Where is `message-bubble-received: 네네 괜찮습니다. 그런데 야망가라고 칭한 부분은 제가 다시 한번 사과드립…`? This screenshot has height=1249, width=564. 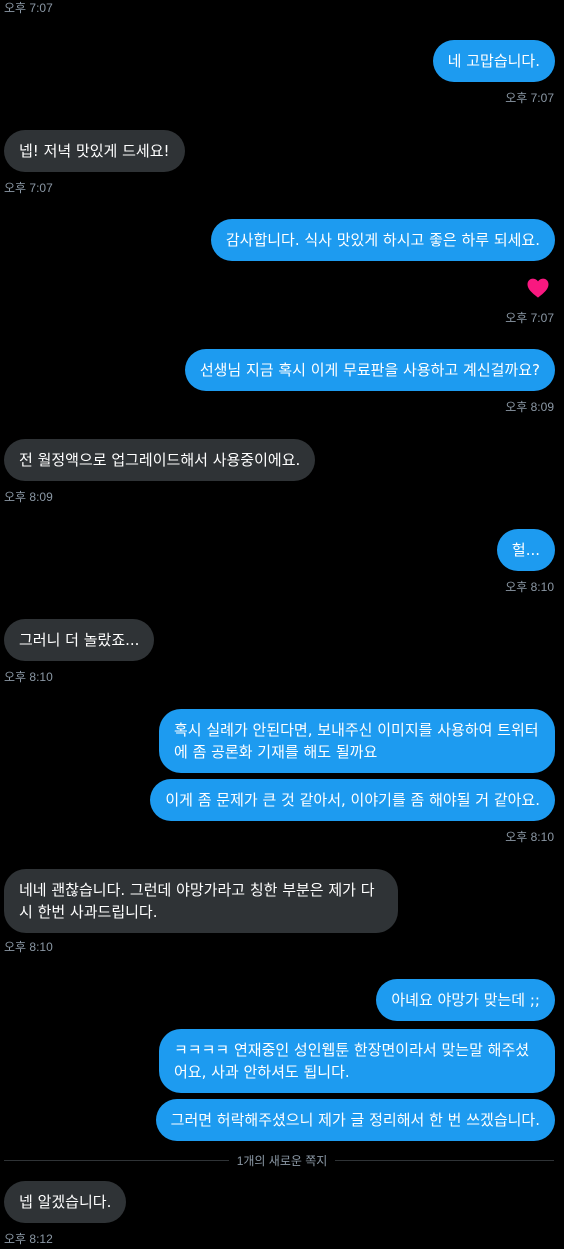 message-bubble-received: 네네 괜찮습니다. 그런데 야망가라고 칭한 부분은 제가 다시 한번 사과드립… is located at coordinates (201, 901).